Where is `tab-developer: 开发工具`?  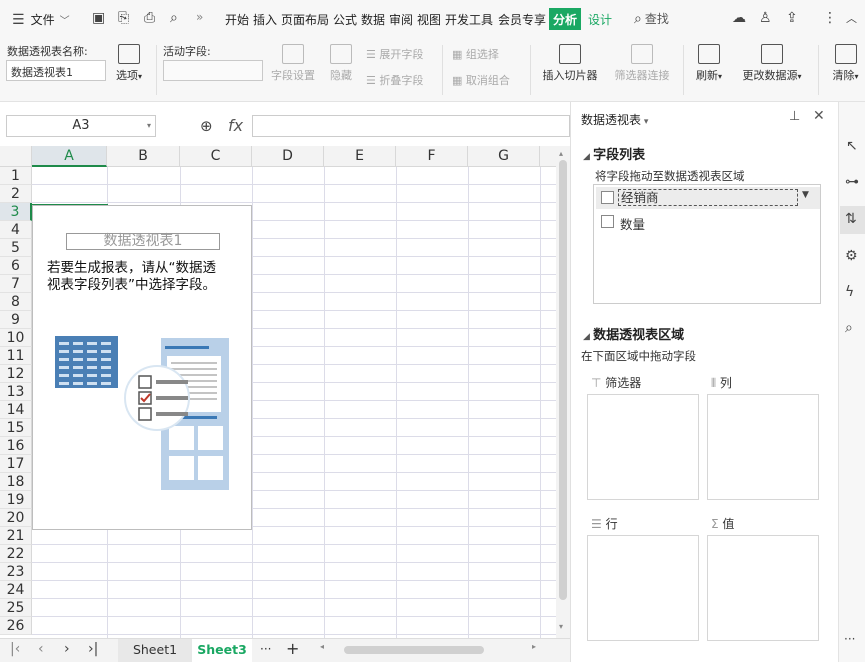 tab-developer: 开发工具 is located at coordinates (469, 19).